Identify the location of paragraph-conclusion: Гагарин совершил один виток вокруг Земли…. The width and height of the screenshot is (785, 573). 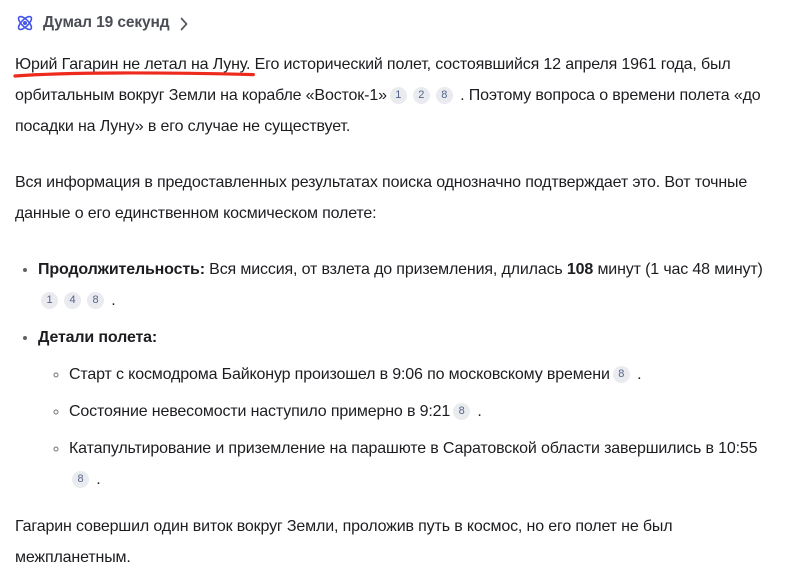
(344, 542).